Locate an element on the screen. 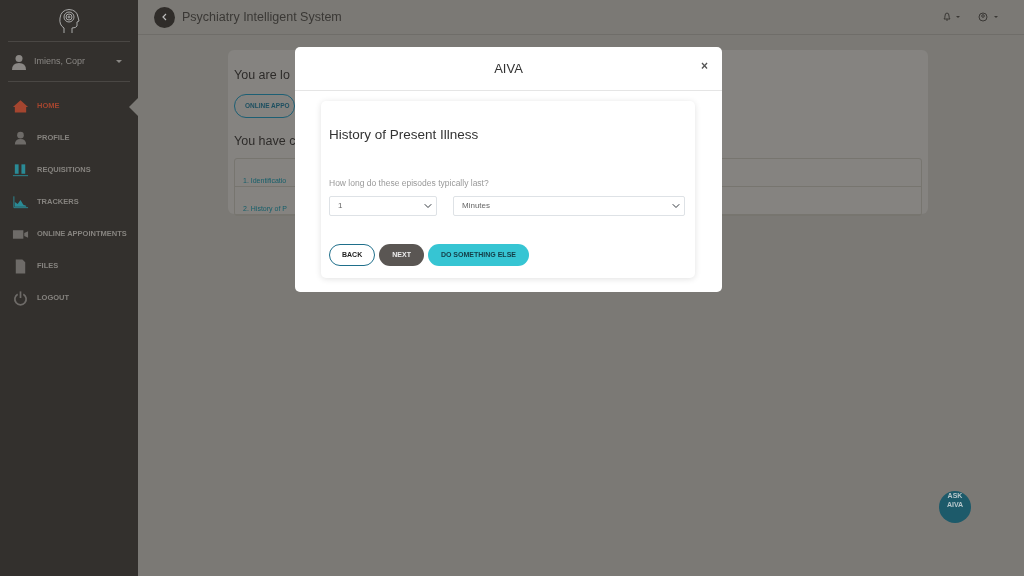 This screenshot has height=576, width=1024. chevron-left-icon is located at coordinates (164, 17).